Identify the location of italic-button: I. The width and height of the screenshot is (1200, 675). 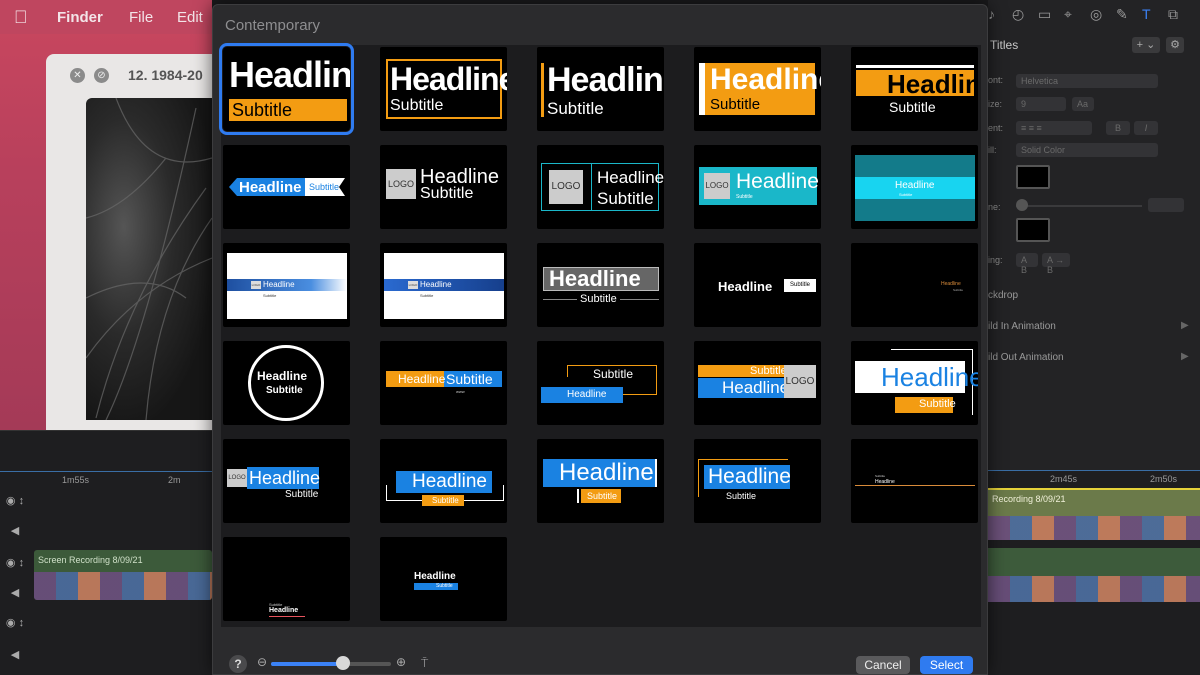
(1146, 128).